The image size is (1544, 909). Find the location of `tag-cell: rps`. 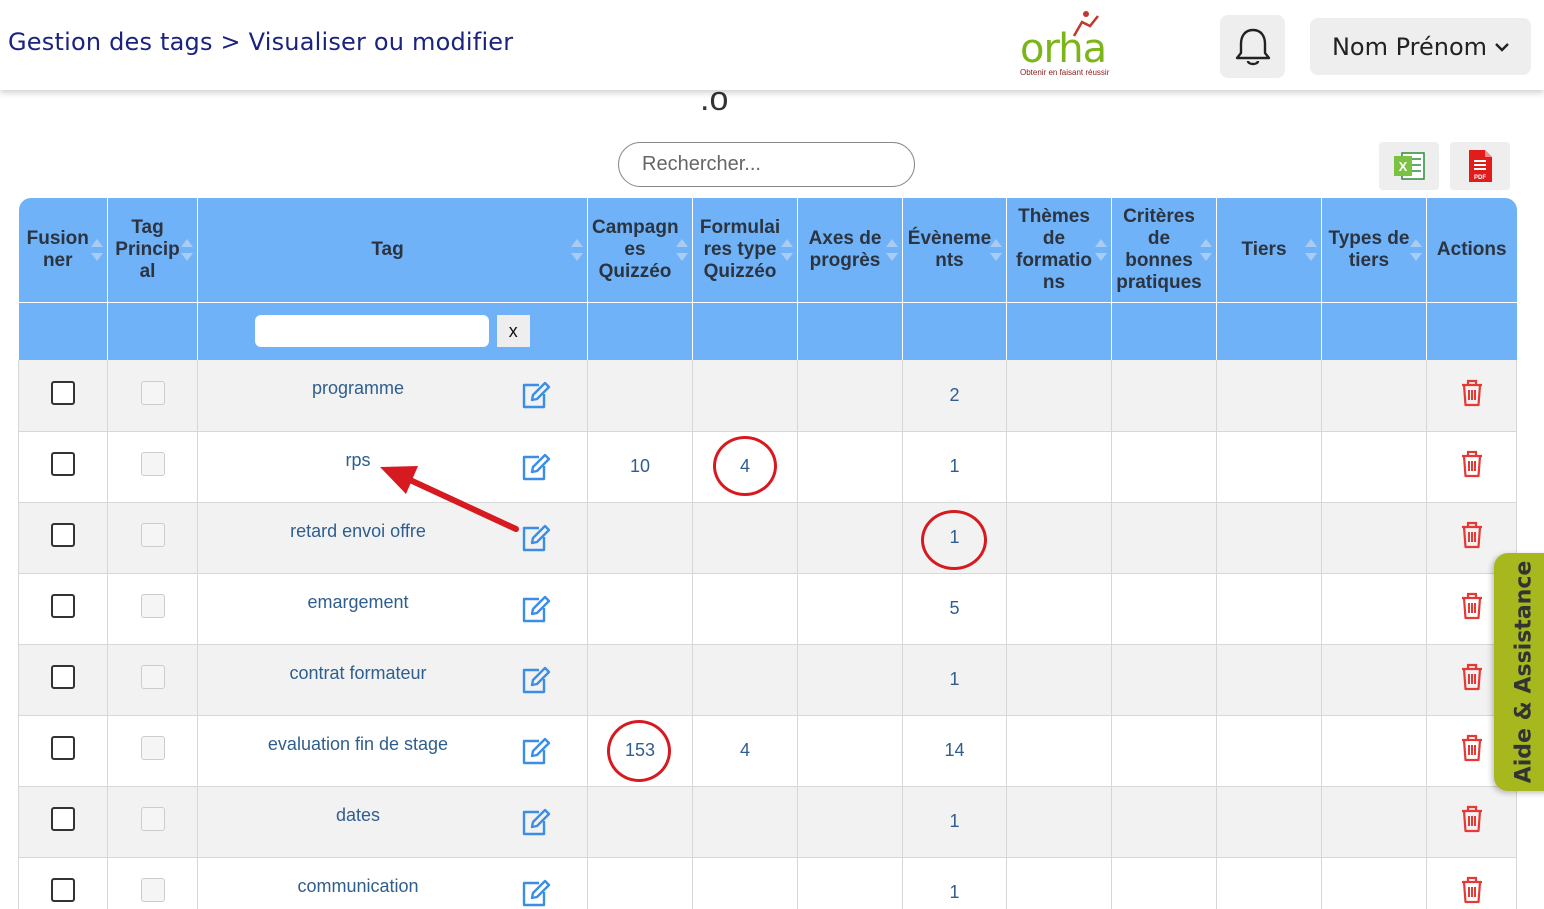

tag-cell: rps is located at coordinates (392, 467).